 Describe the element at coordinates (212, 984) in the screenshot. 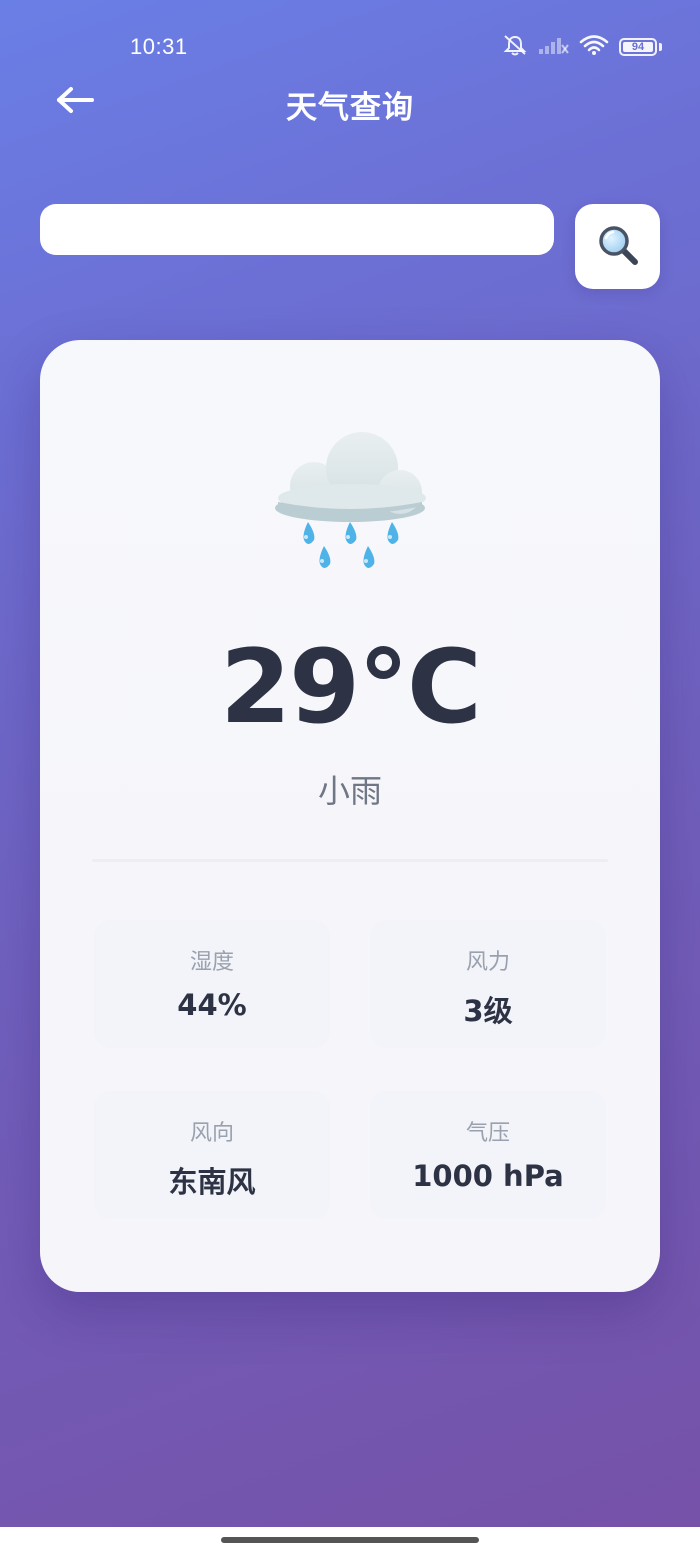

I see `stat-humidity: 湿度 44%` at that location.